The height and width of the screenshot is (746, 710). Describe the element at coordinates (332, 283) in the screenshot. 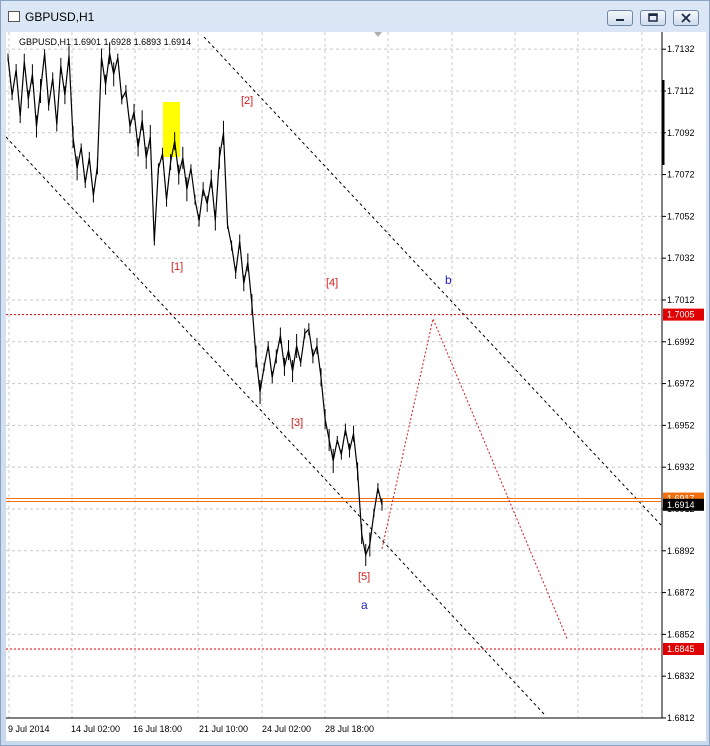

I see `wave-label: [4]` at that location.